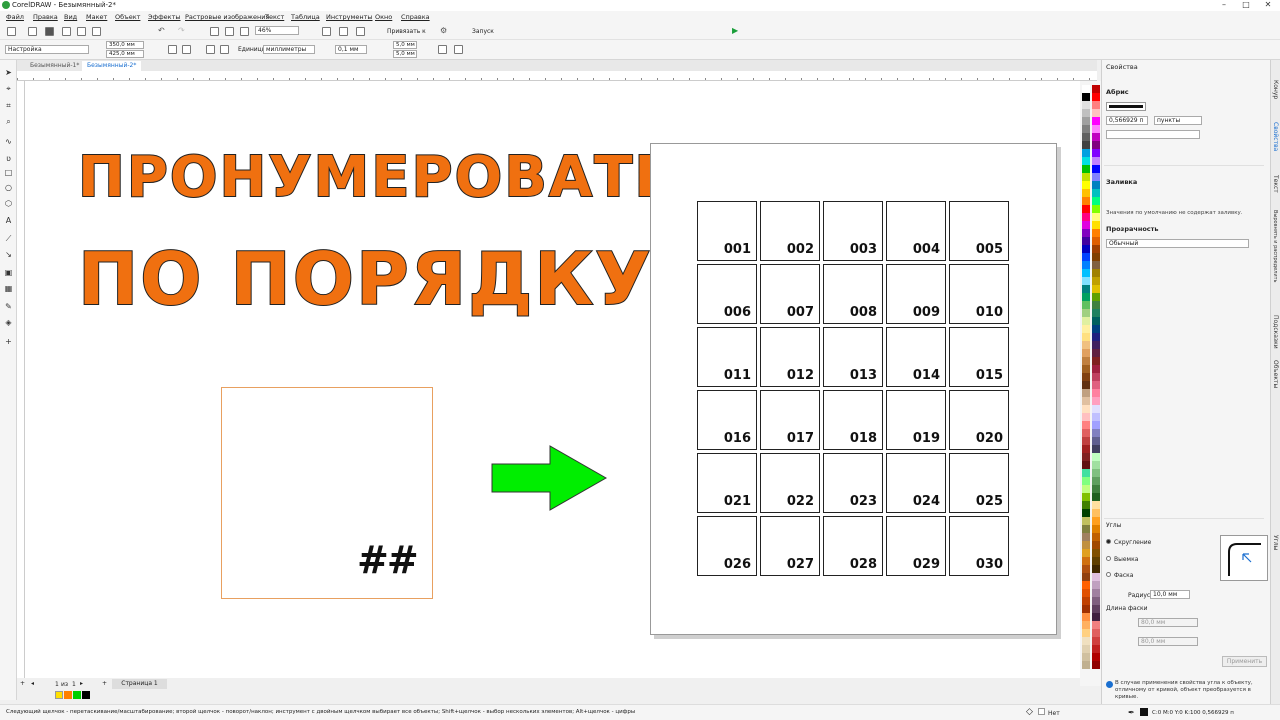 This screenshot has height=720, width=1280. Describe the element at coordinates (8, 73) in the screenshot. I see `pick-tool-icon: ➤` at that location.